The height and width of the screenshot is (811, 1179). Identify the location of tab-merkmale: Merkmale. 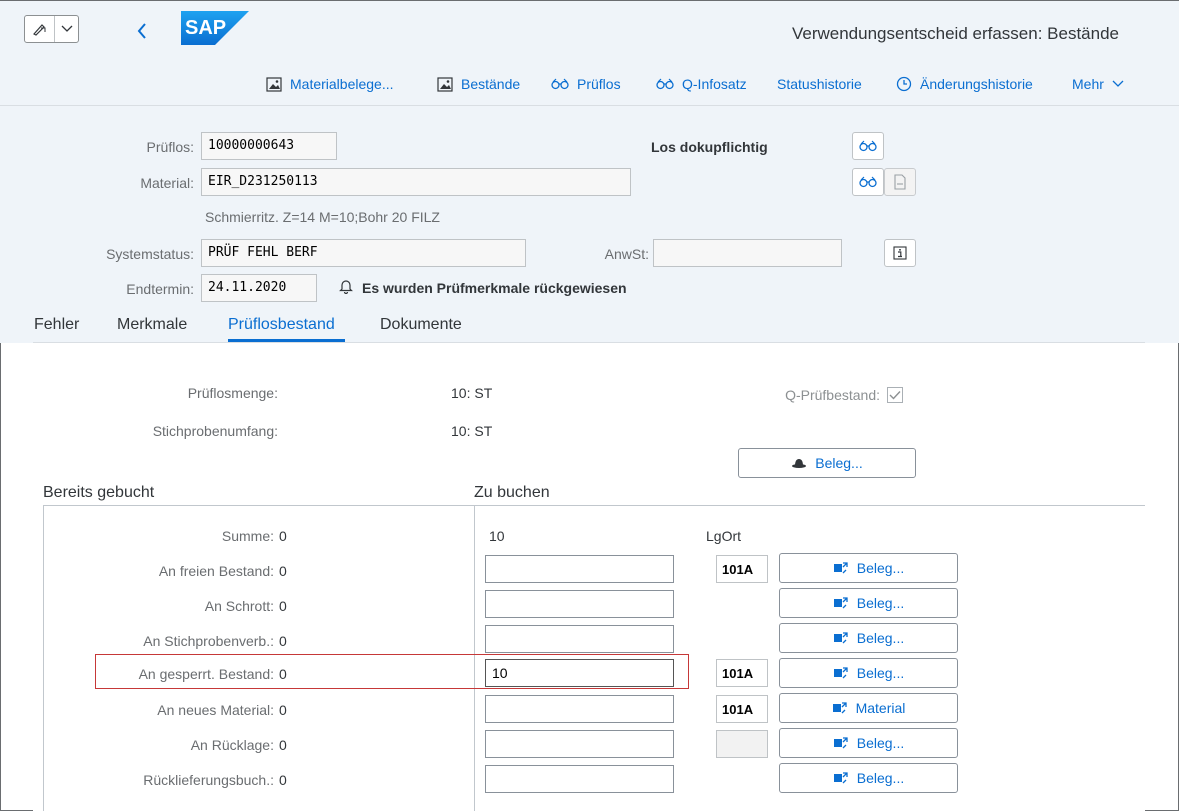
(152, 325).